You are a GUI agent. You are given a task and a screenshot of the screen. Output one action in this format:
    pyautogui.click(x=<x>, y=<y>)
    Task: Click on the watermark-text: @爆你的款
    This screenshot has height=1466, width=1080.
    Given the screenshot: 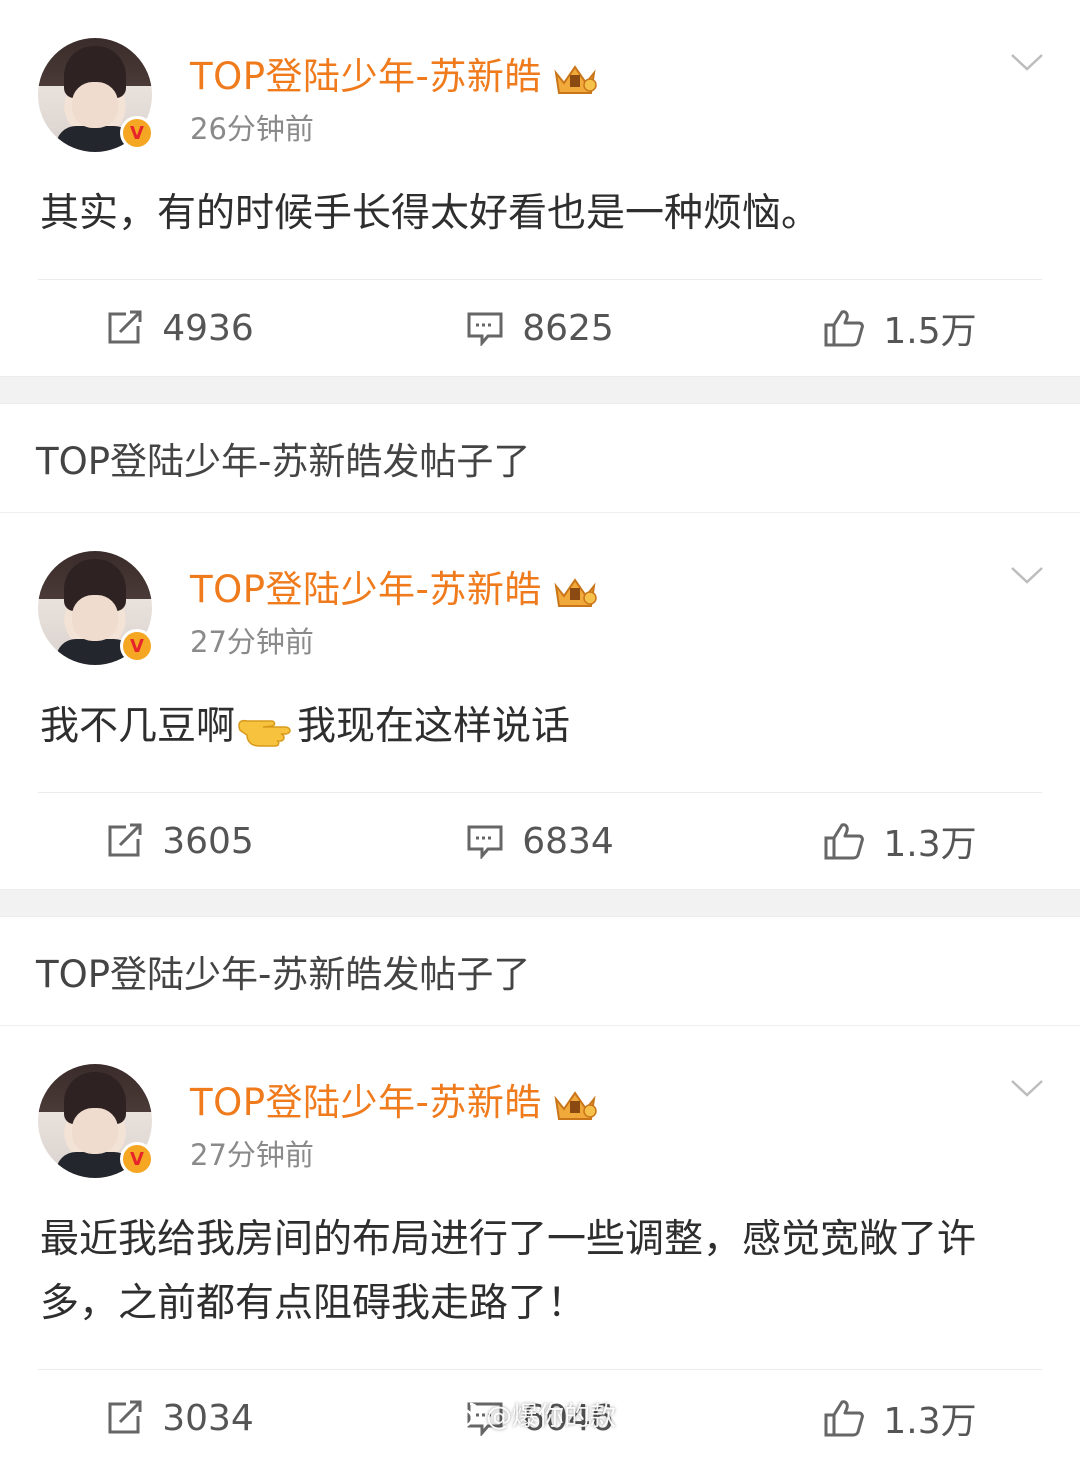 What is the action you would take?
    pyautogui.click(x=551, y=1417)
    